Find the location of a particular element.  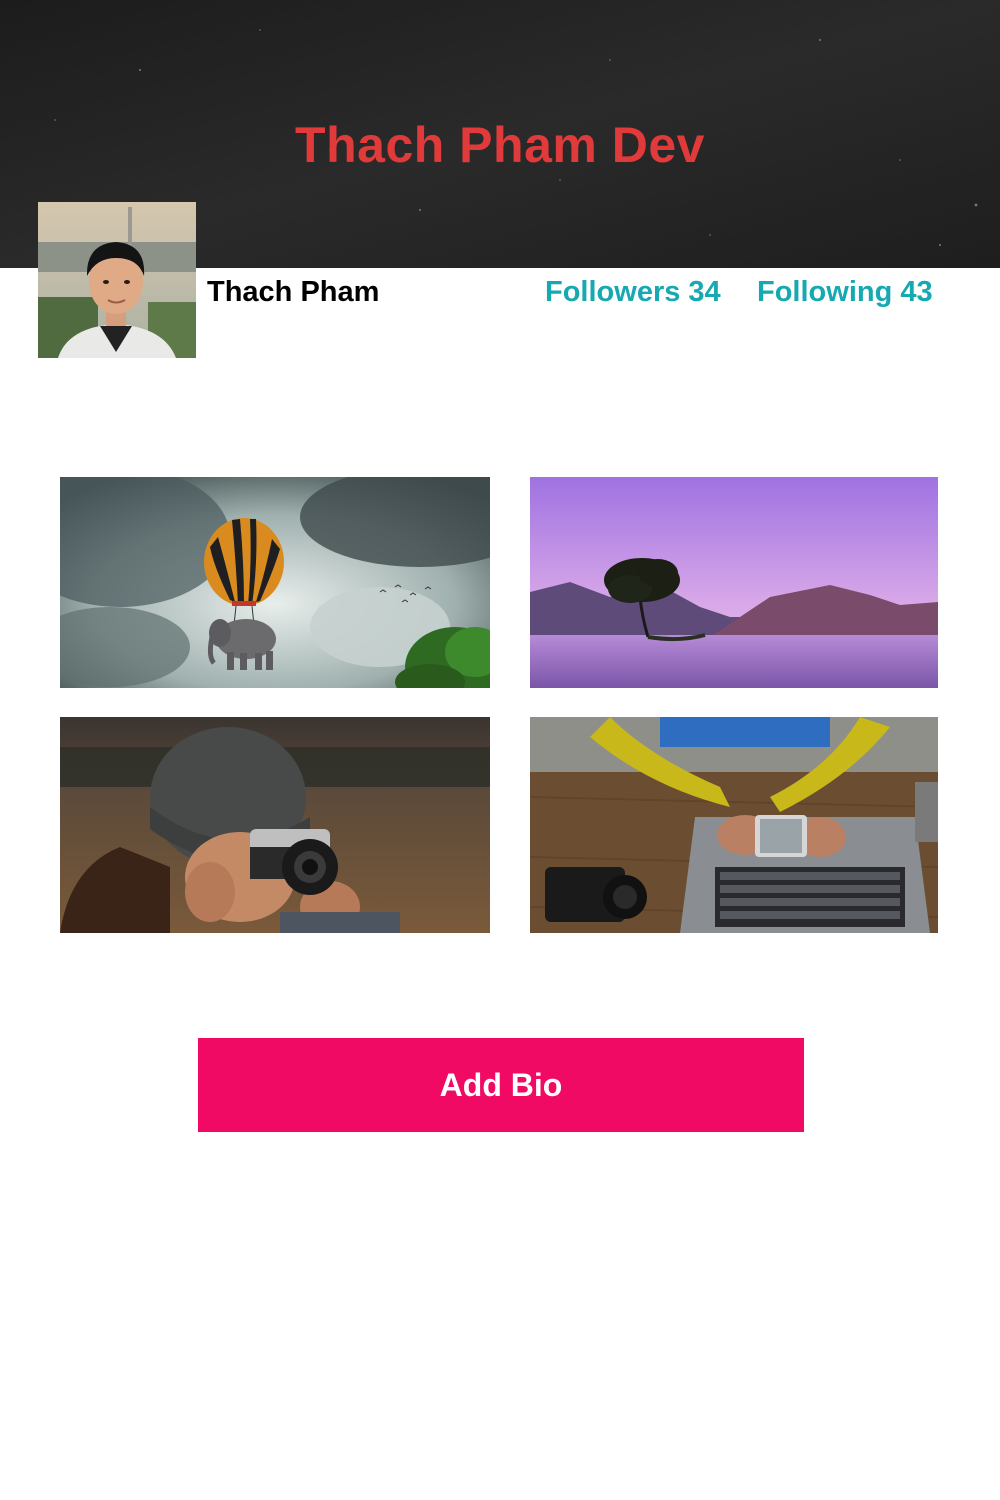

gallery-photo-laptop is located at coordinates (734, 825).